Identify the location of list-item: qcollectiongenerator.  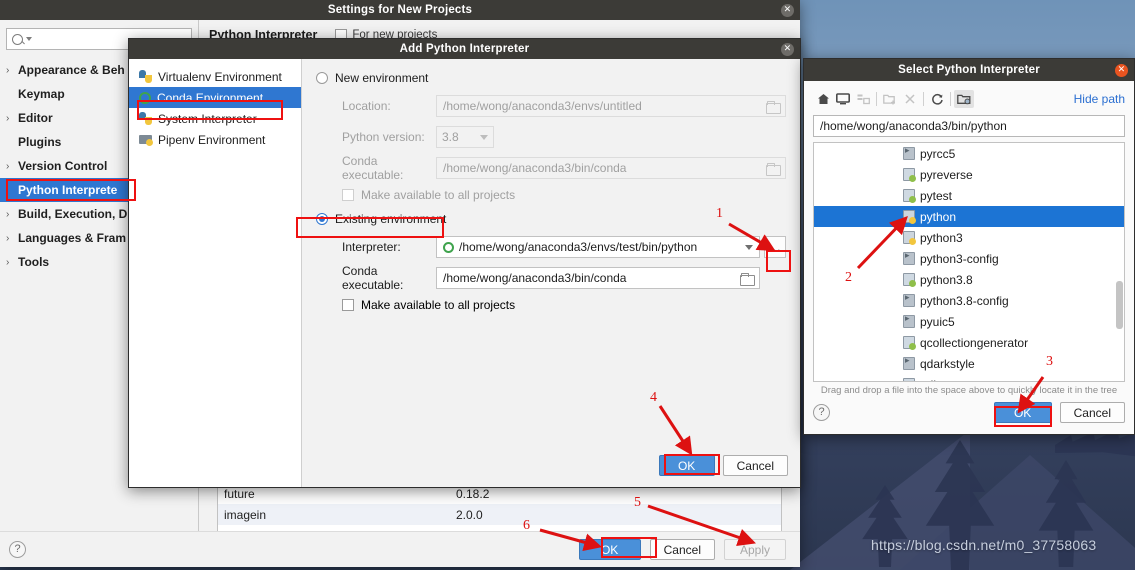
(969, 342).